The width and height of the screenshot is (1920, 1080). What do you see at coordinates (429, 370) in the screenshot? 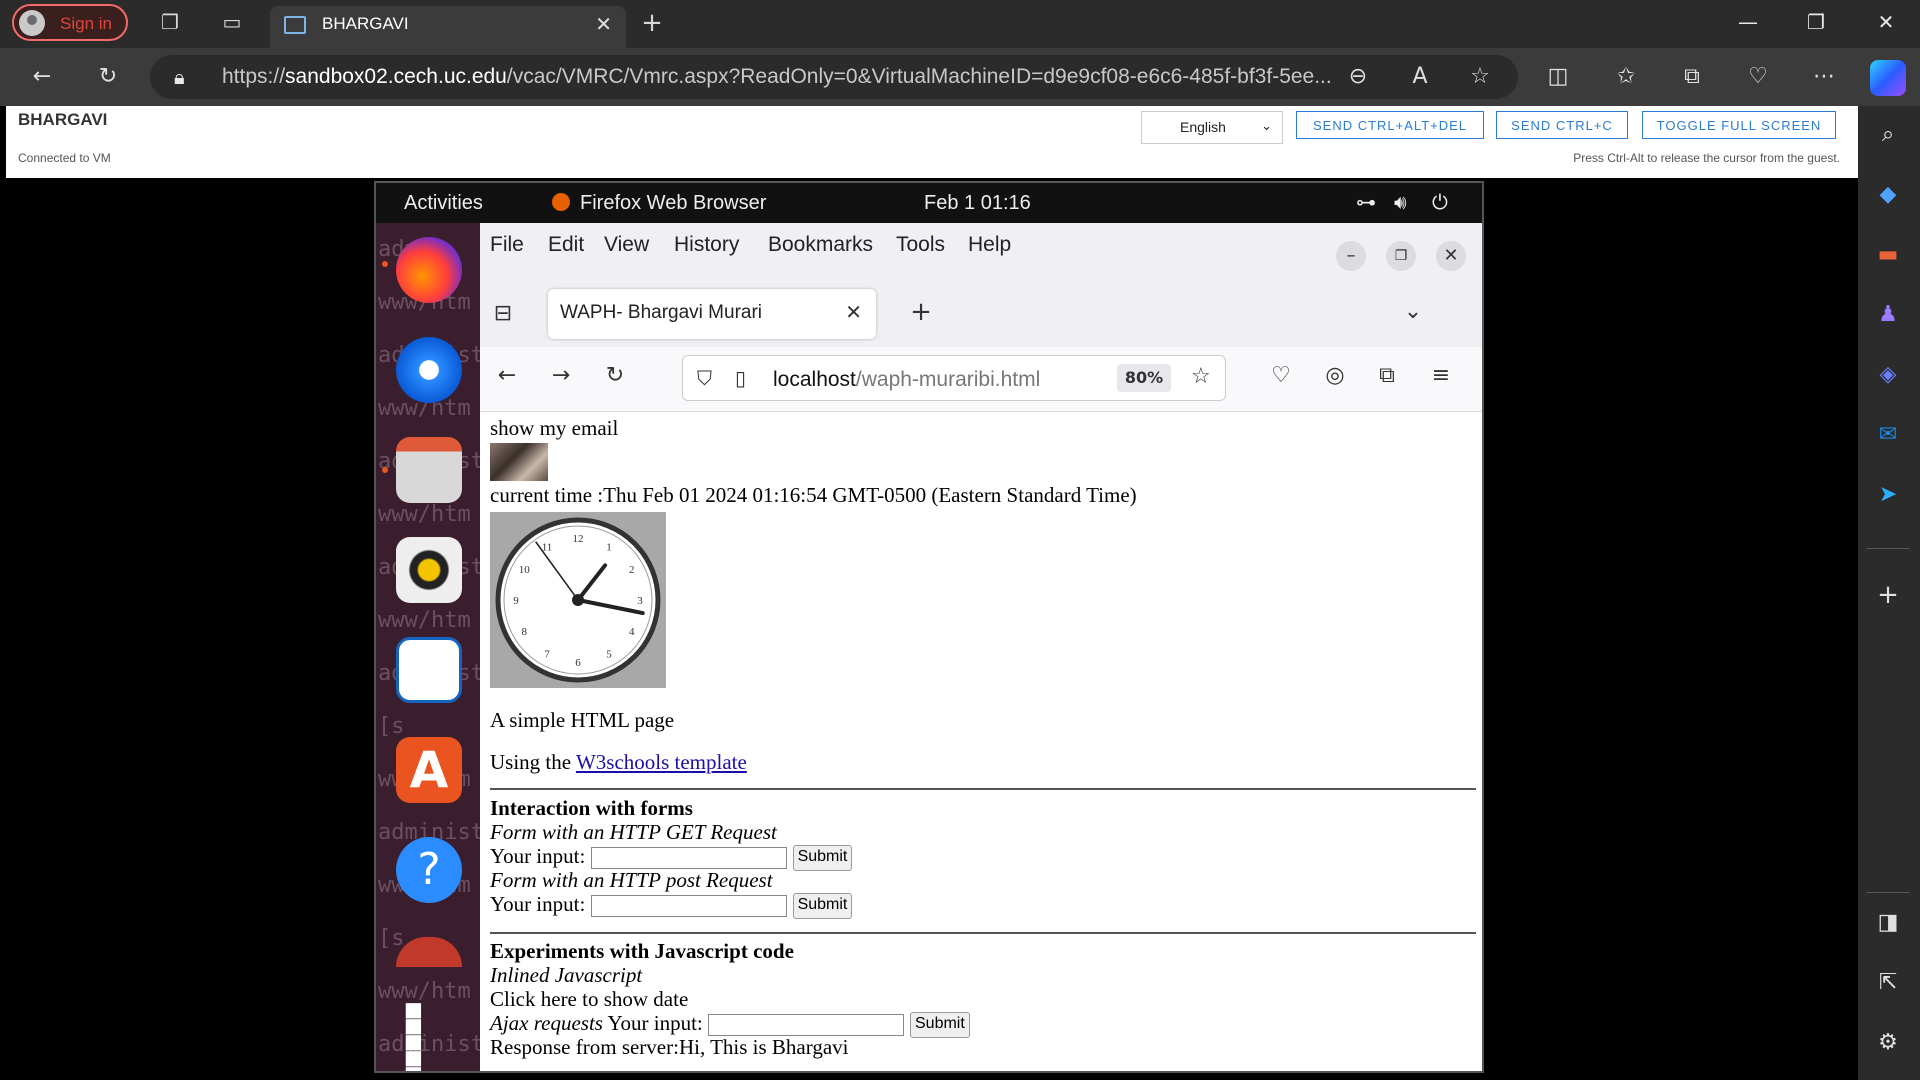
I see `thunderbird-dock-icon` at bounding box center [429, 370].